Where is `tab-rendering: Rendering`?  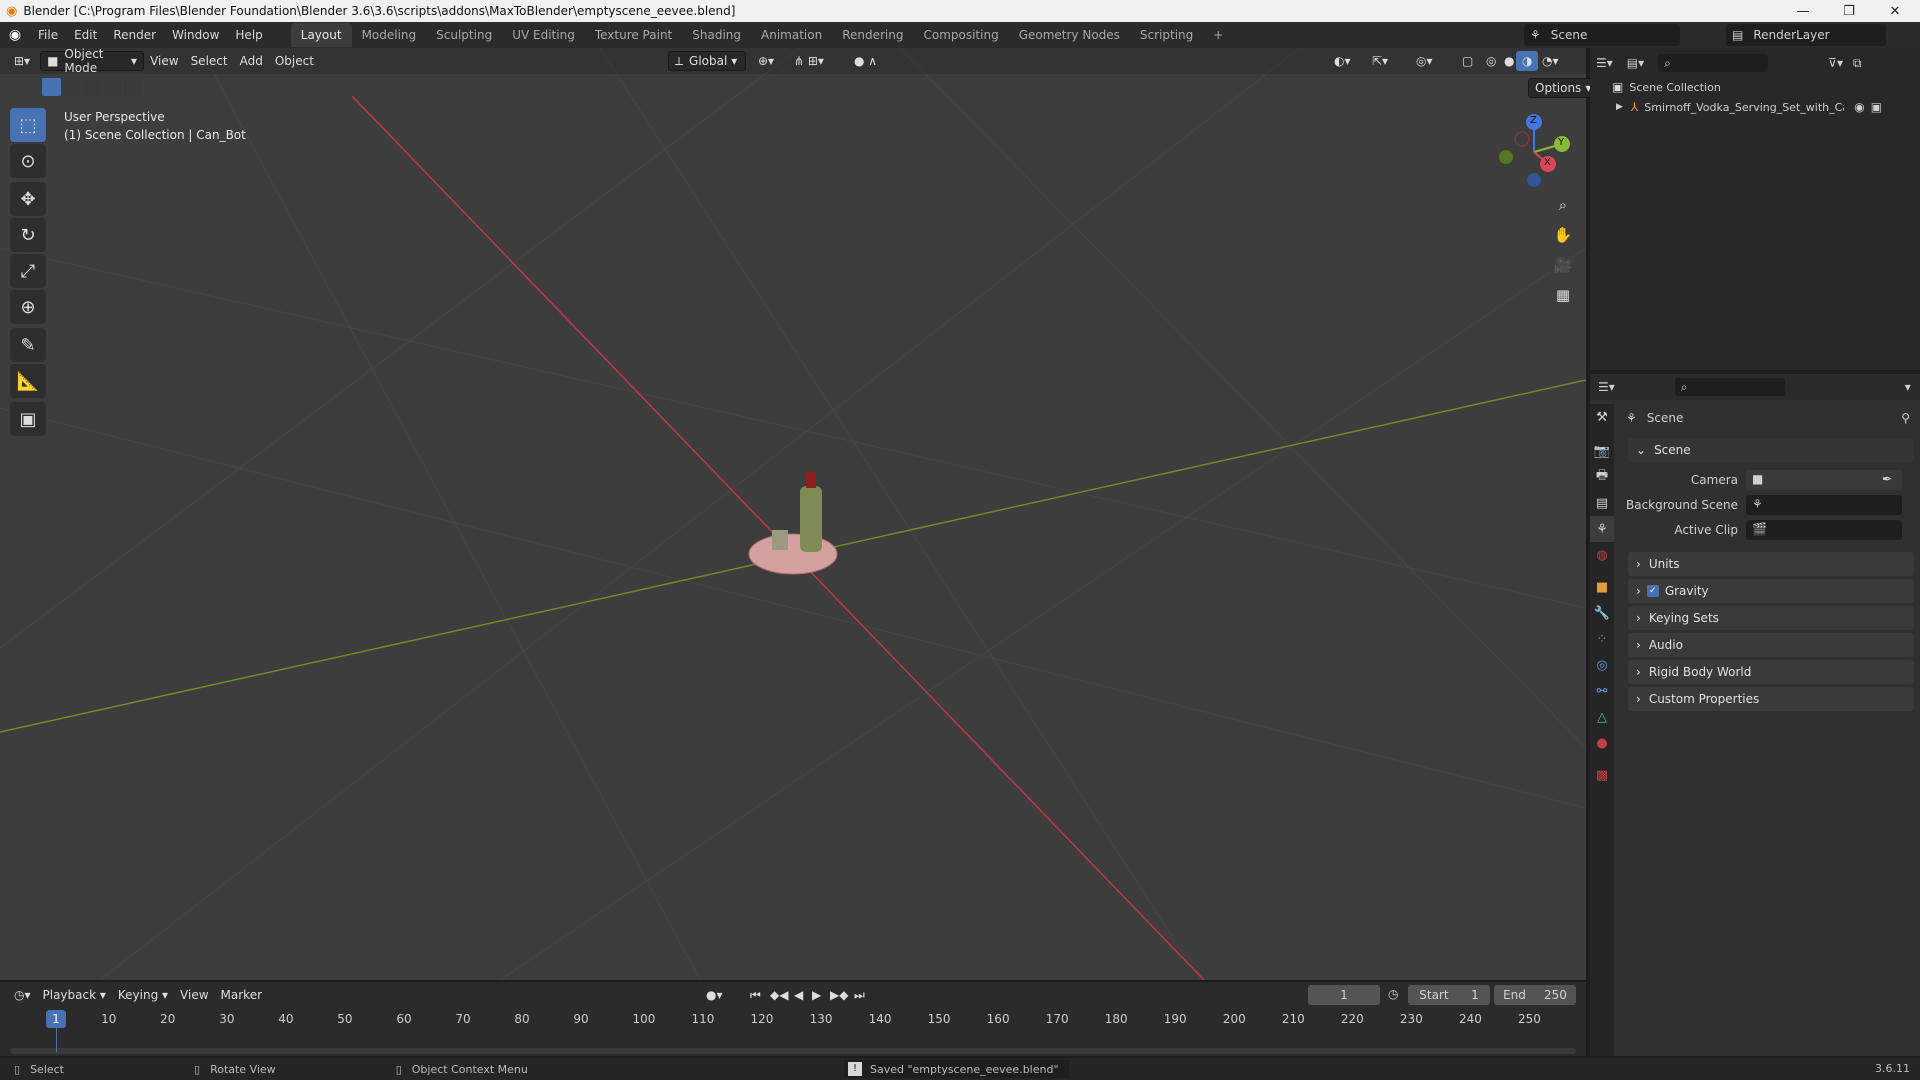
tab-rendering: Rendering is located at coordinates (872, 35).